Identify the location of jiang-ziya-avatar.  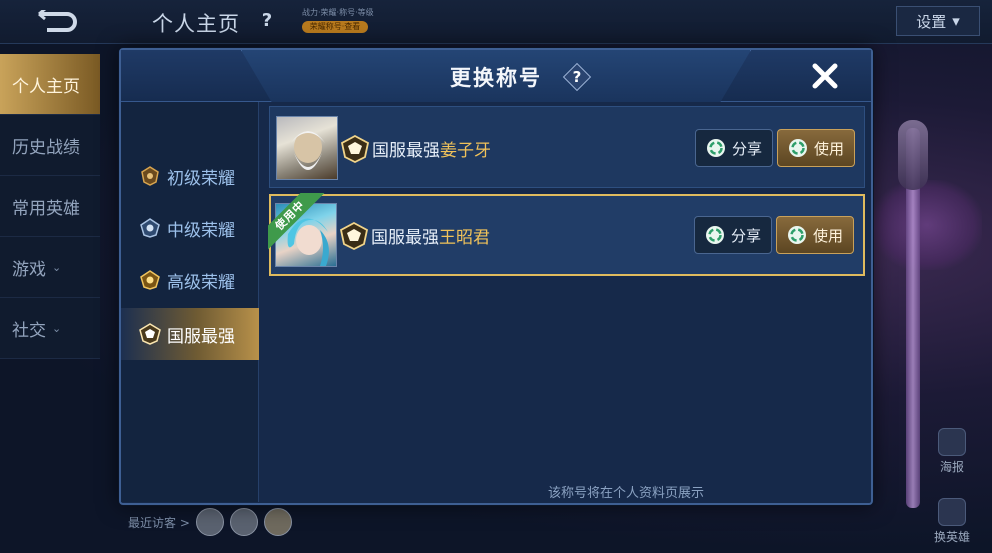
(307, 148).